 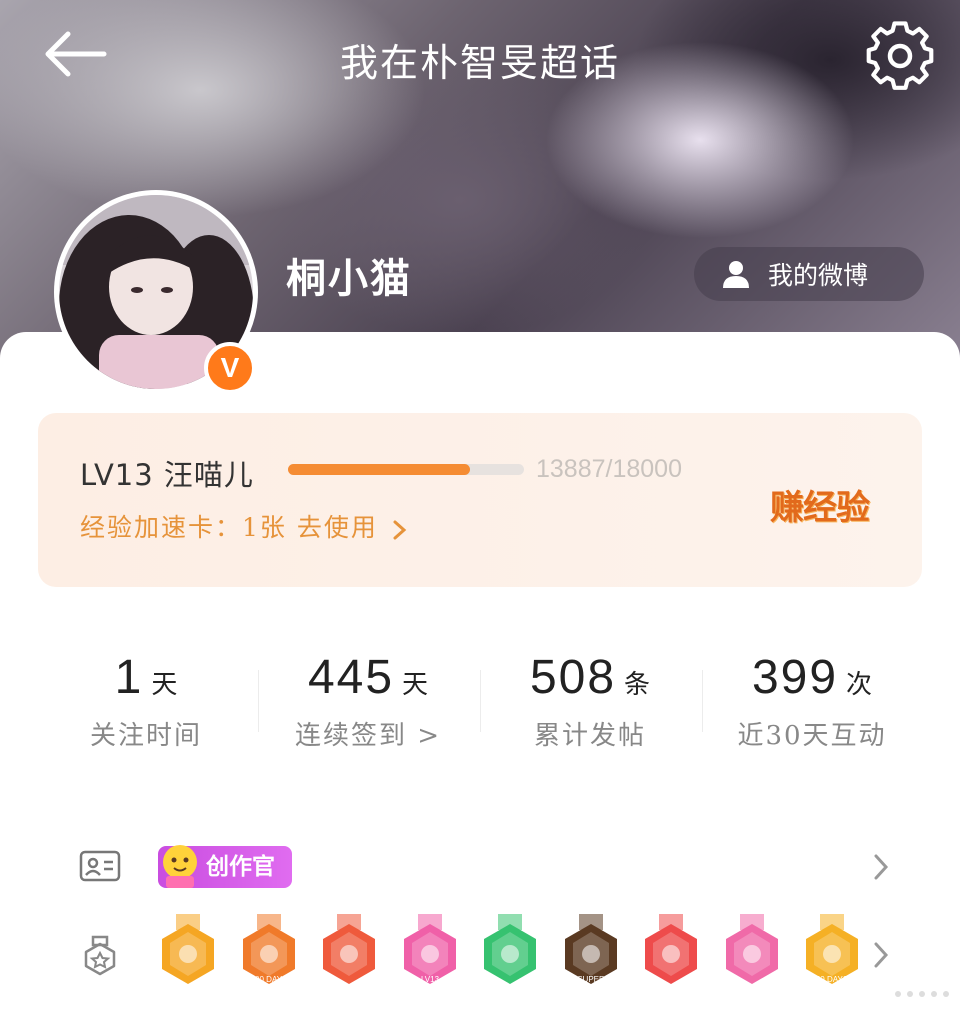 What do you see at coordinates (268, 979) in the screenshot?
I see `medal-label: 100 DAYS` at bounding box center [268, 979].